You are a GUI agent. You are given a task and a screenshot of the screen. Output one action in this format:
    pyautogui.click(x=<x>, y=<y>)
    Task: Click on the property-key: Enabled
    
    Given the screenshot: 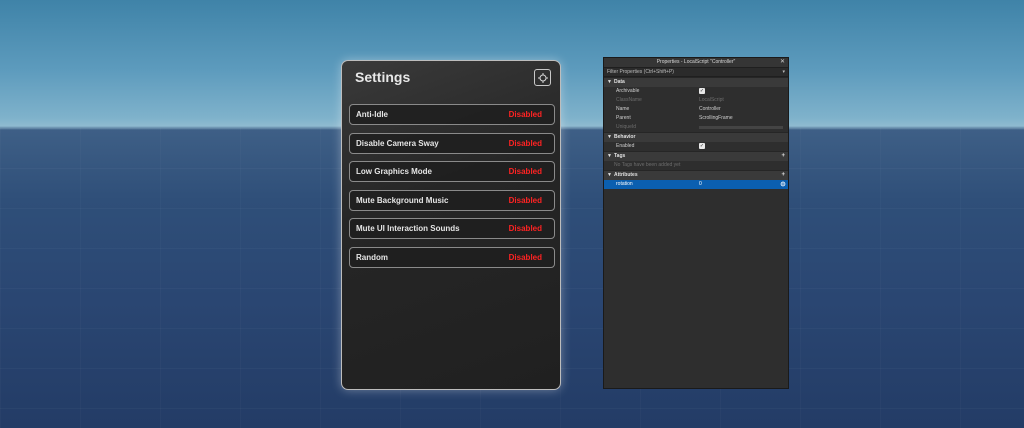 What is the action you would take?
    pyautogui.click(x=625, y=146)
    